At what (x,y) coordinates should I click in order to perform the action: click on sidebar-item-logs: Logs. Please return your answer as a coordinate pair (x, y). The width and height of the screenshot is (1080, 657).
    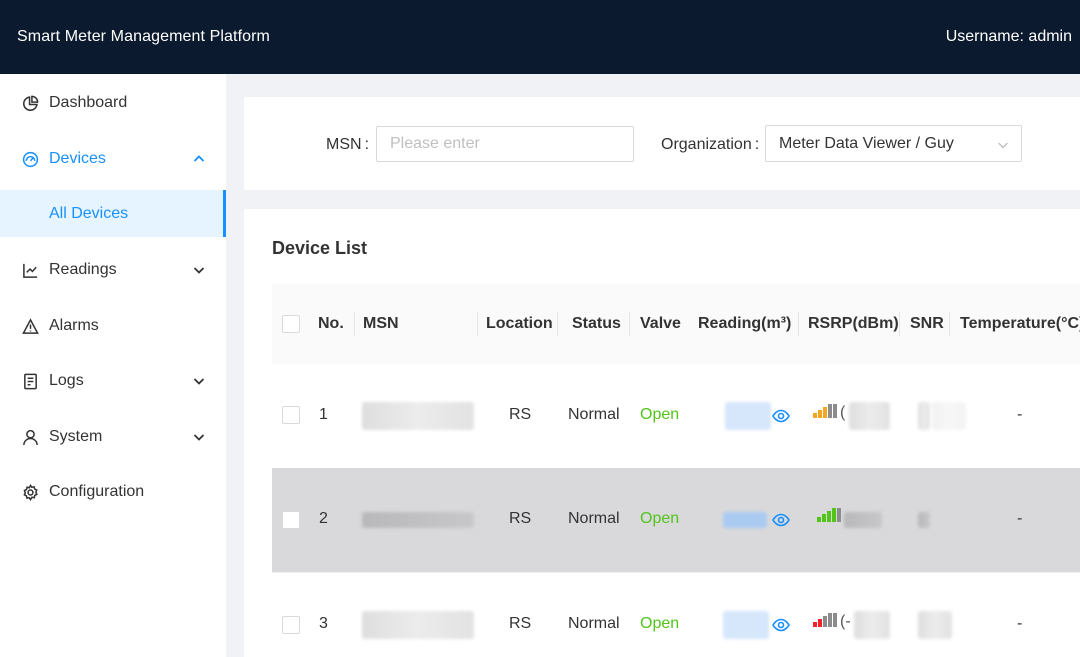
    Looking at the image, I should click on (113, 381).